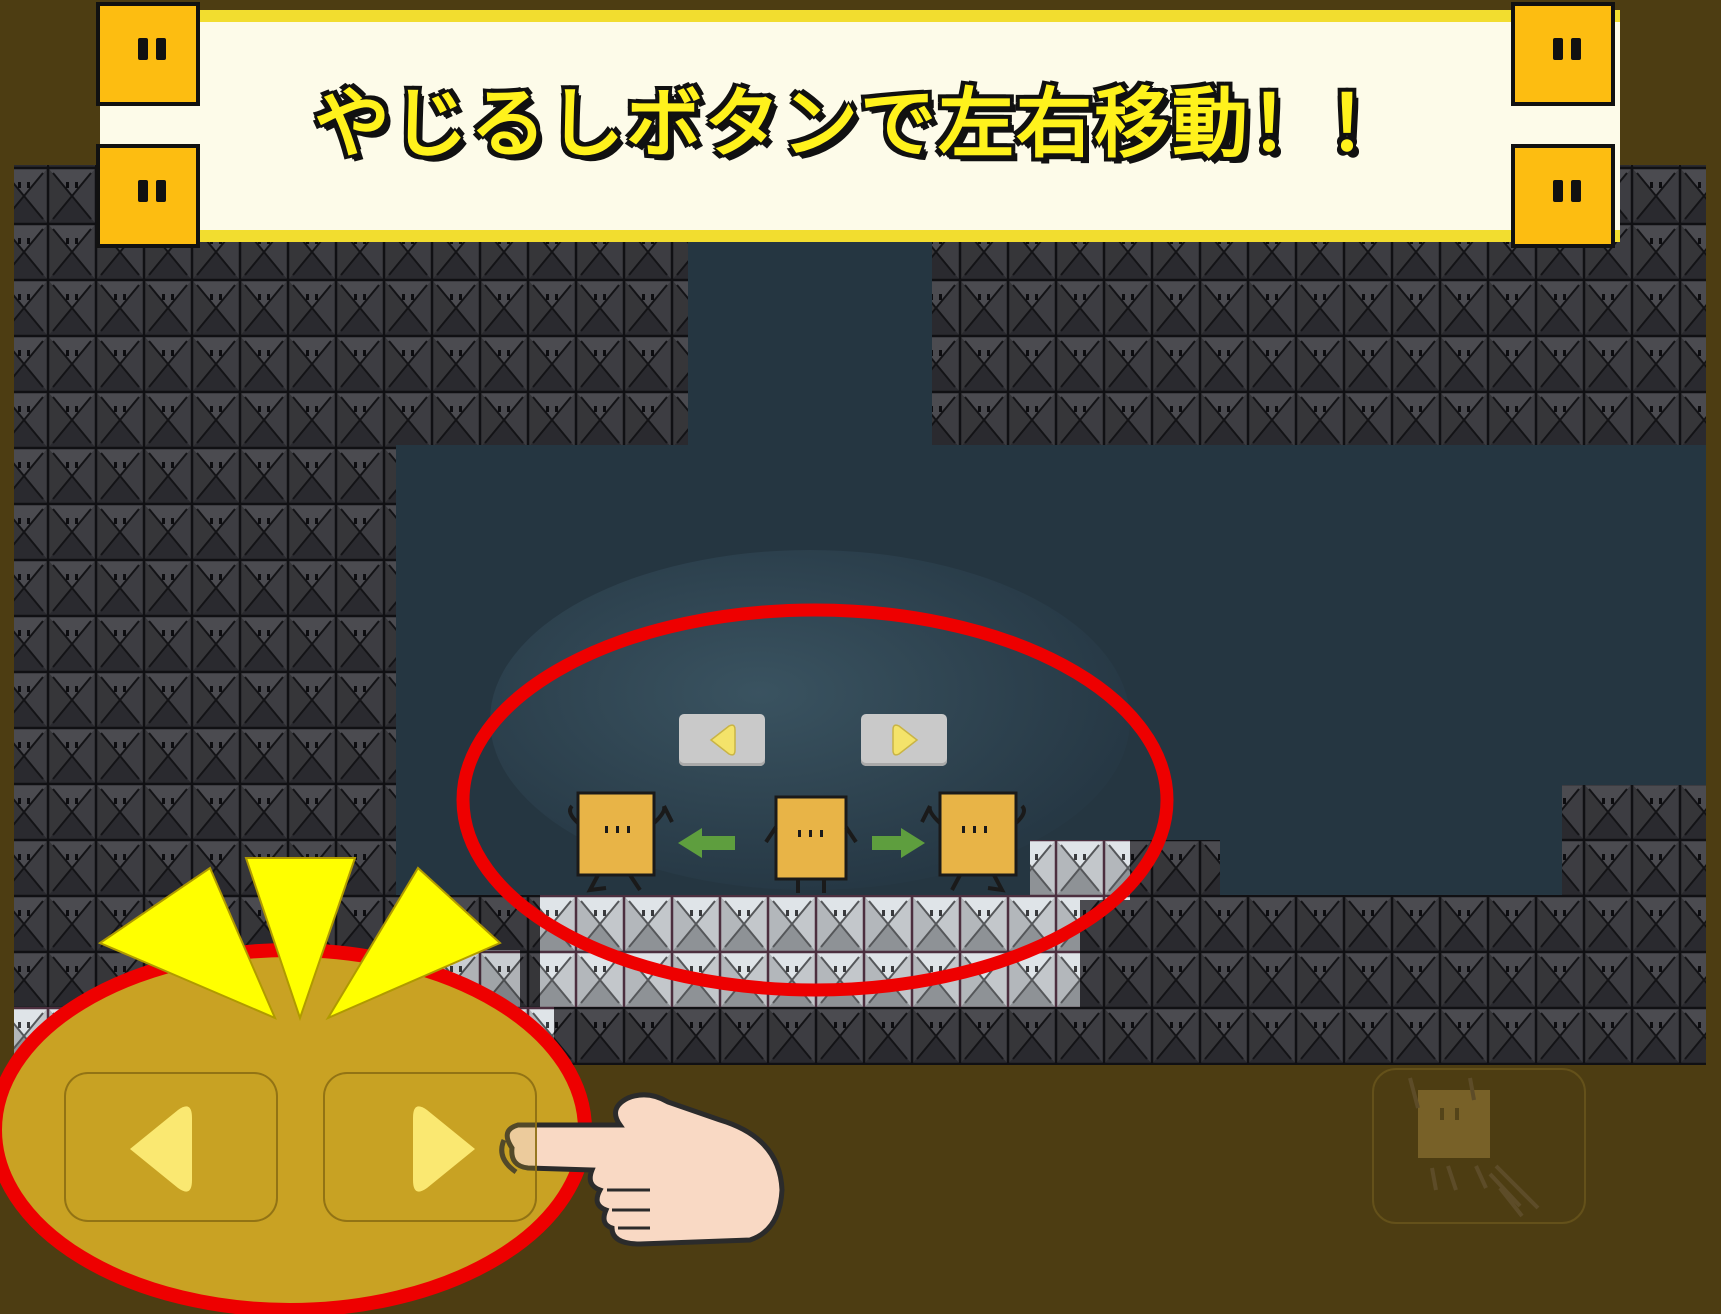 This screenshot has width=1721, height=1314. I want to click on move-left-button, so click(171, 1147).